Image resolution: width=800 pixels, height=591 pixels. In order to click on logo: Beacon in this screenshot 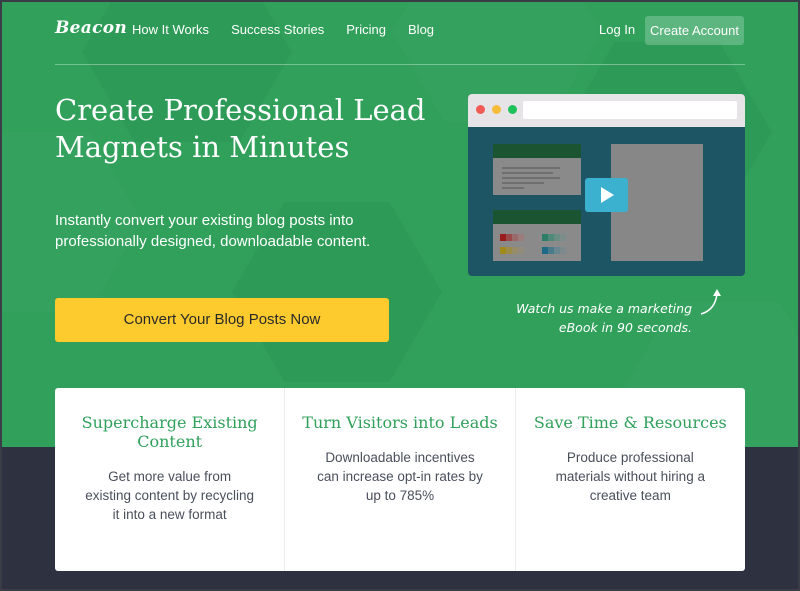, I will do `click(91, 28)`.